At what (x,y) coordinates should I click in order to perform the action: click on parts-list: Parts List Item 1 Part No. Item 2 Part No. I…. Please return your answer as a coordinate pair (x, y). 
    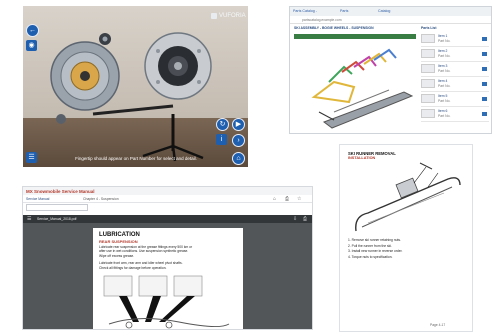
    Looking at the image, I should click on (455, 78).